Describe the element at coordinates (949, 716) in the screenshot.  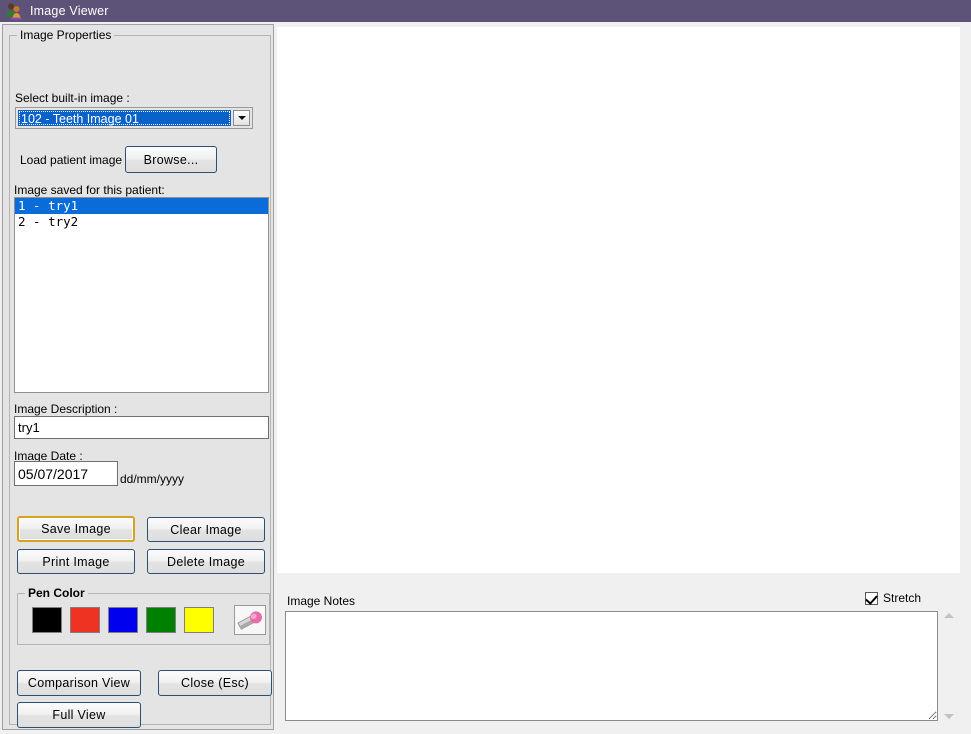
I see `scroll-down-arrow-icon` at that location.